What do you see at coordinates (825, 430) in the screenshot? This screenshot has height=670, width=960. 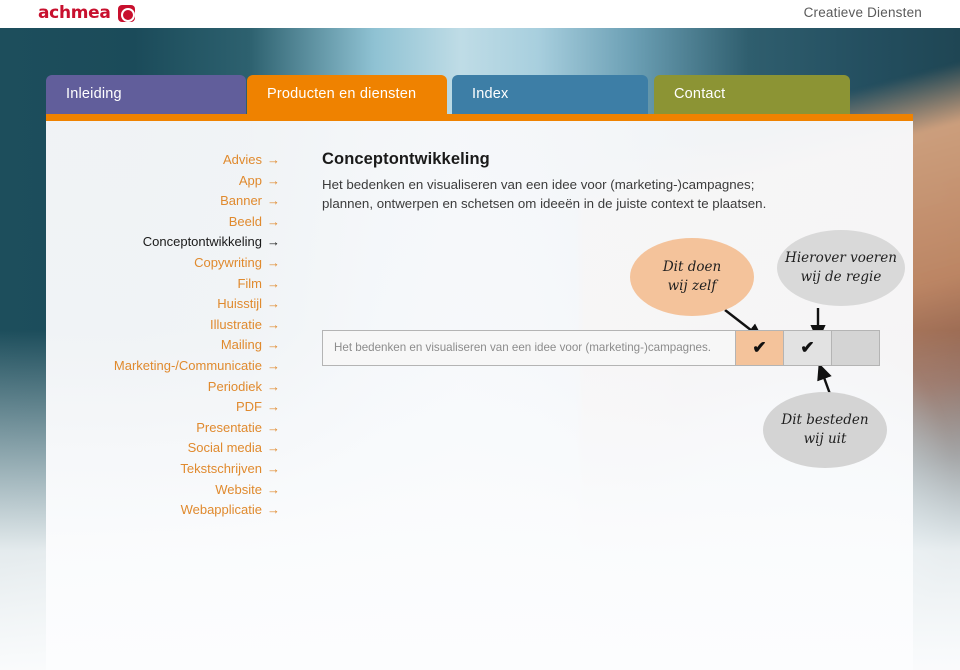 I see `bubble-dit-besteden-wij-uit: Dit besteden wij uit` at bounding box center [825, 430].